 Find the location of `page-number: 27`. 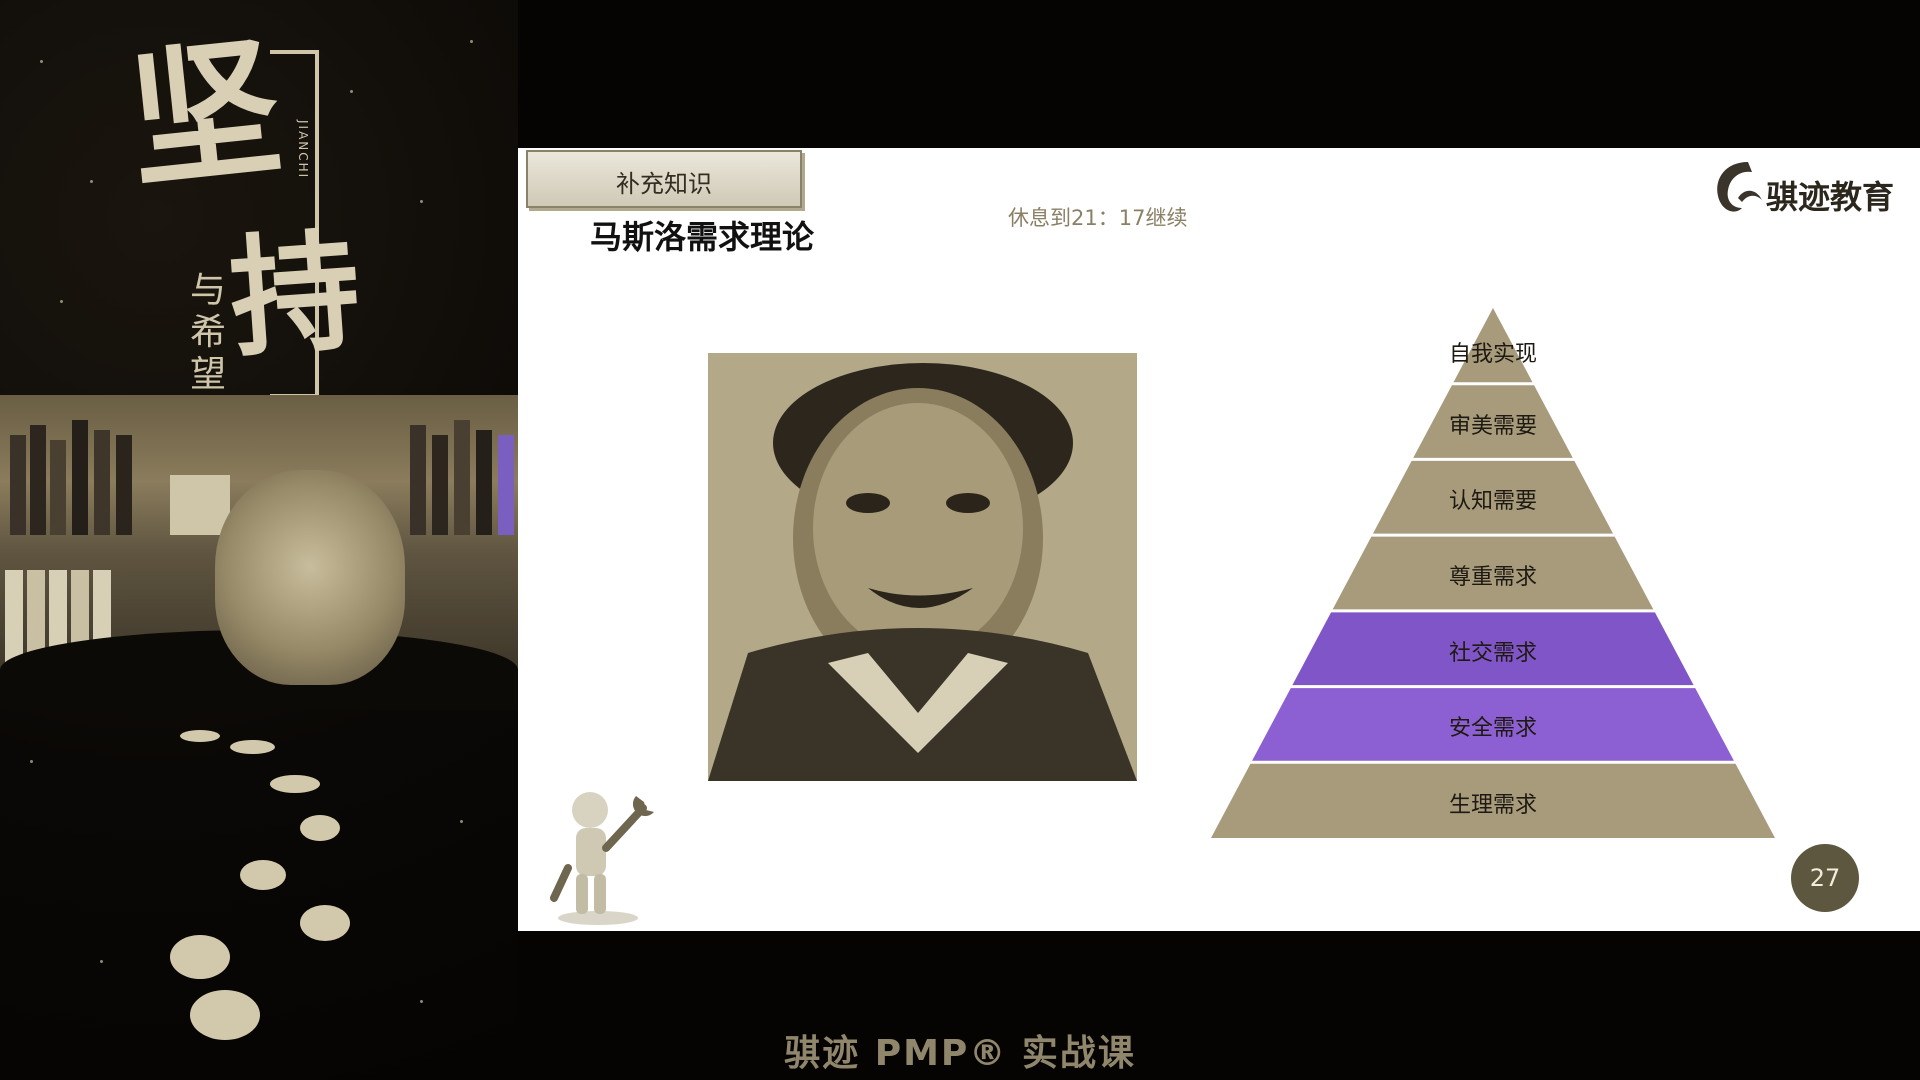

page-number: 27 is located at coordinates (1825, 878).